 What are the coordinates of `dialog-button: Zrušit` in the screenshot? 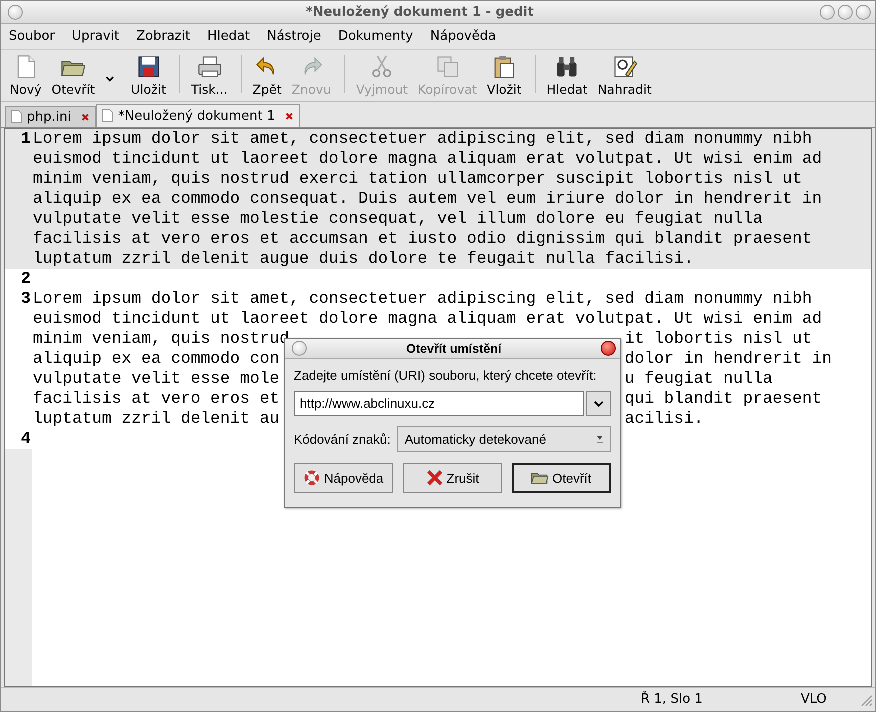 It's located at (452, 478).